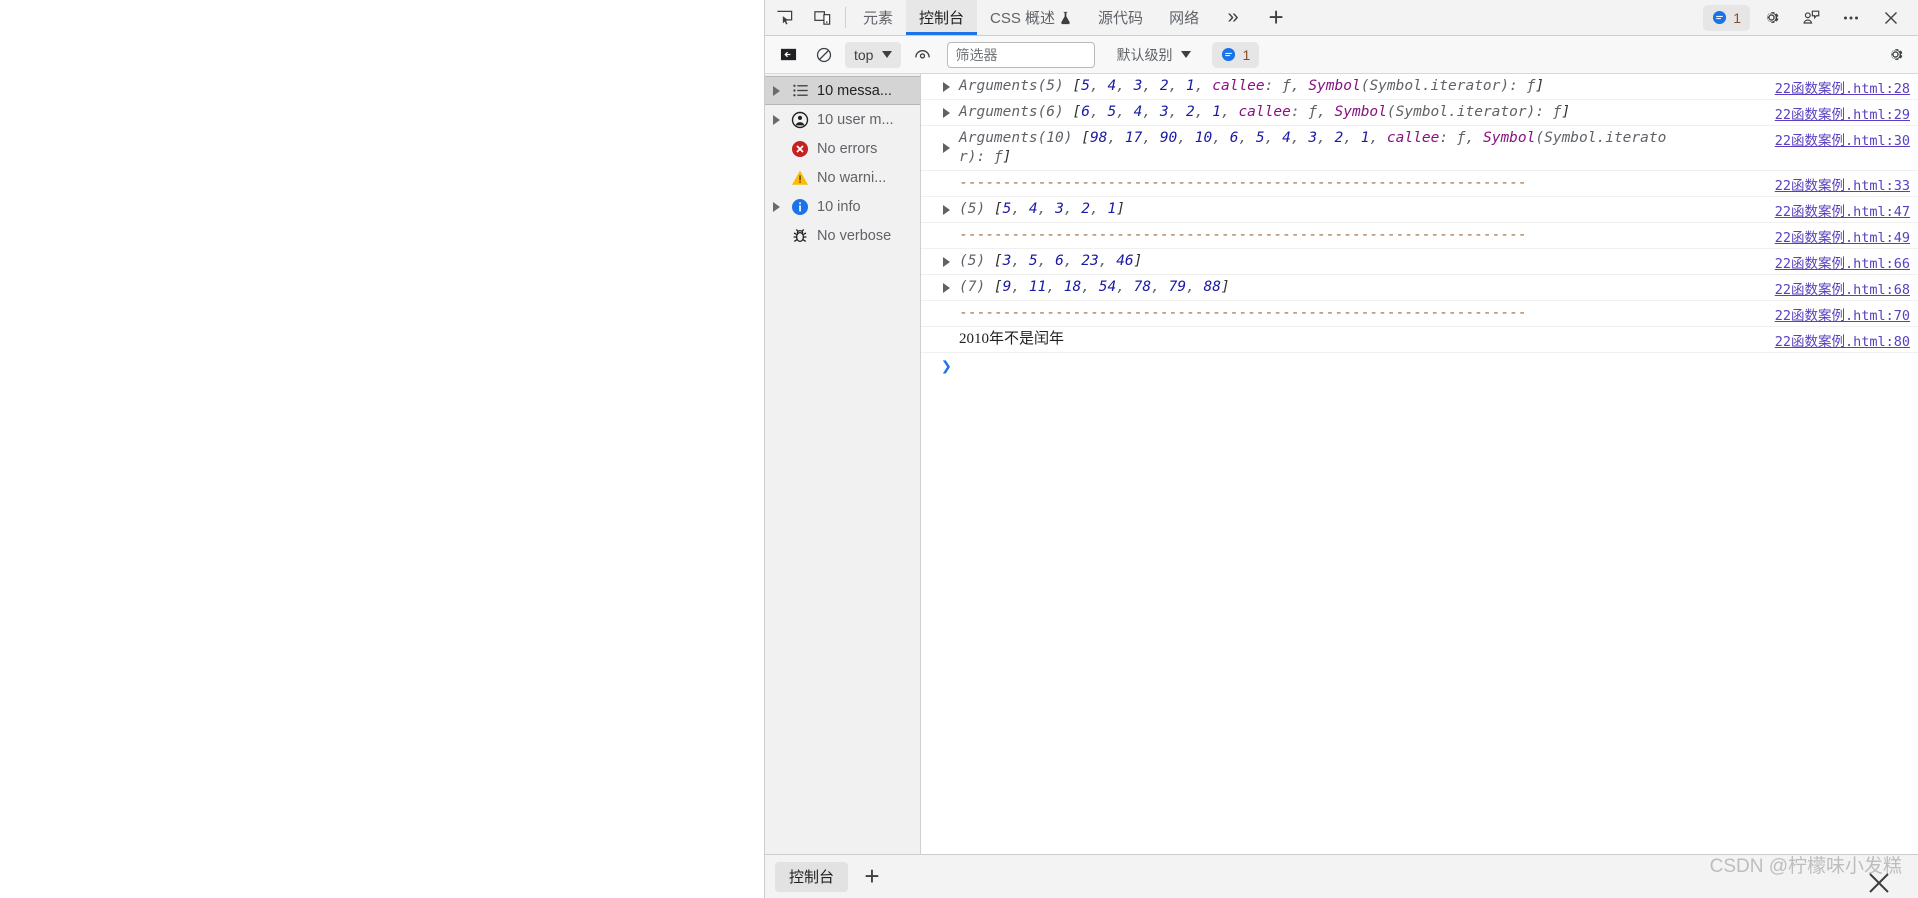  I want to click on sidebar-item-verbose: No verbose, so click(842, 235).